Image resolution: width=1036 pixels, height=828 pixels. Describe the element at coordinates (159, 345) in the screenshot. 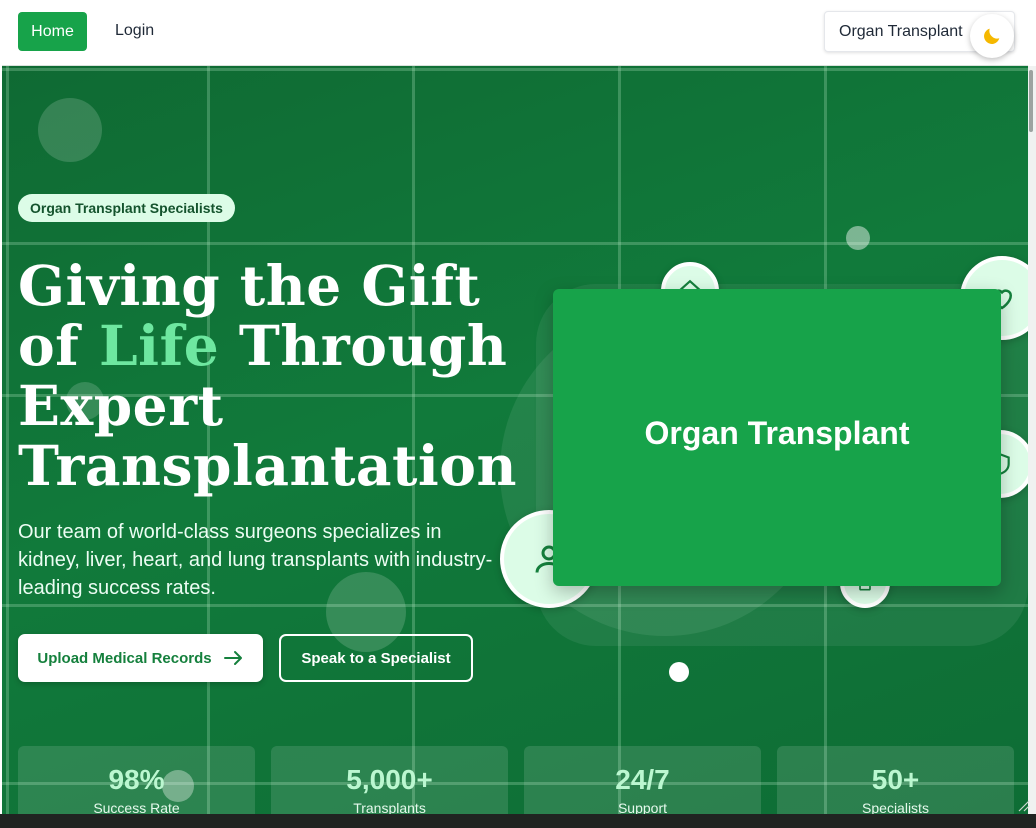

I see `headline-accent: Life` at that location.